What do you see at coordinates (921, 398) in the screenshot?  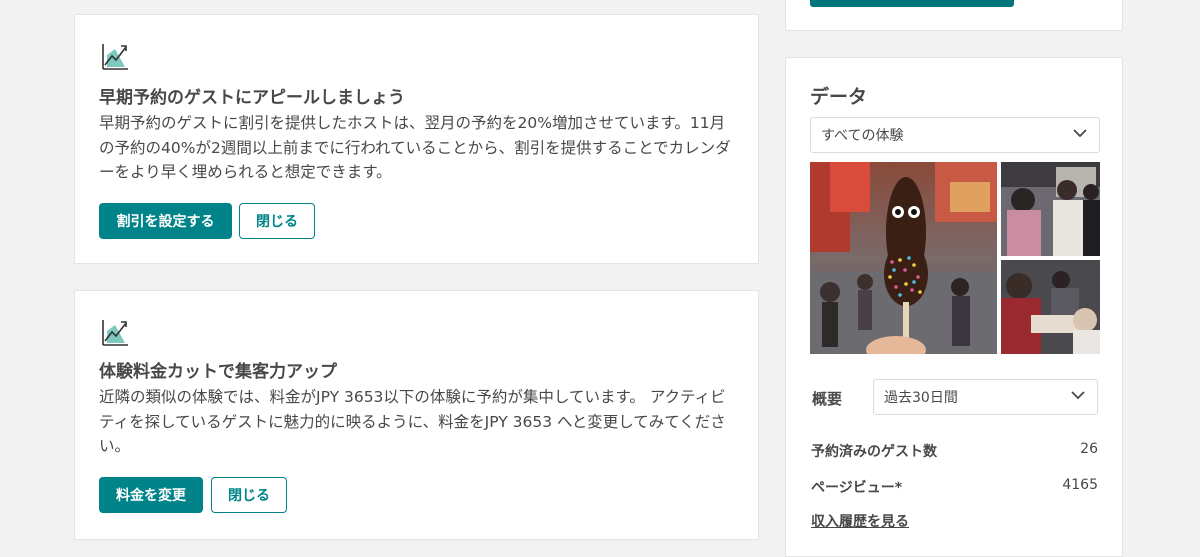 I see `period-select-value: 過去30日間` at bounding box center [921, 398].